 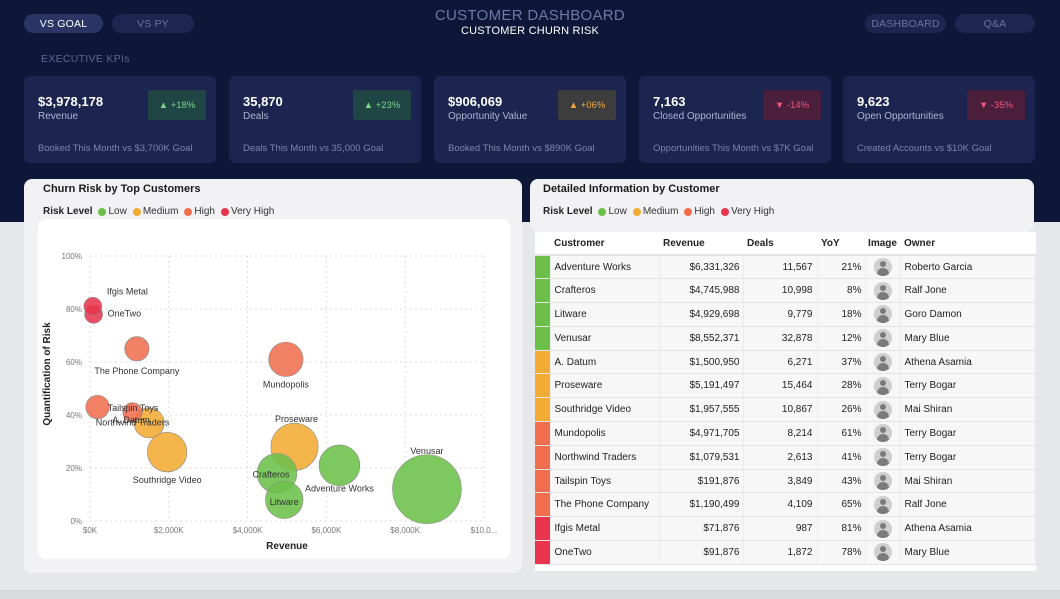 I want to click on legend-title: Risk Level, so click(x=68, y=211).